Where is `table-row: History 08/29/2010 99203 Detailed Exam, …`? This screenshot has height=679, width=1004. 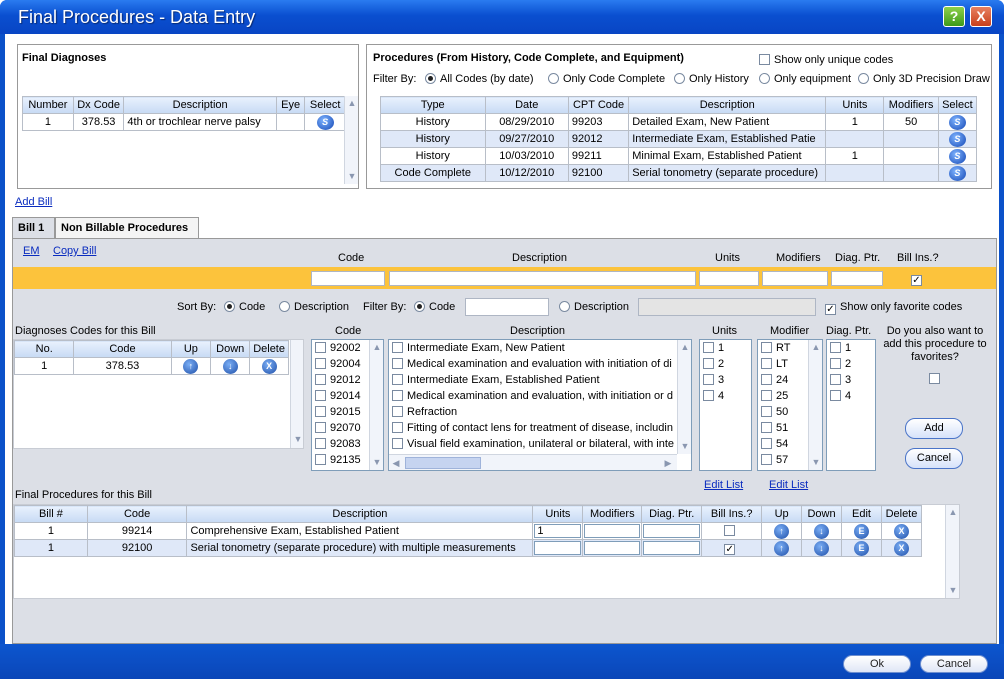
table-row: History 08/29/2010 99203 Detailed Exam, … is located at coordinates (679, 122).